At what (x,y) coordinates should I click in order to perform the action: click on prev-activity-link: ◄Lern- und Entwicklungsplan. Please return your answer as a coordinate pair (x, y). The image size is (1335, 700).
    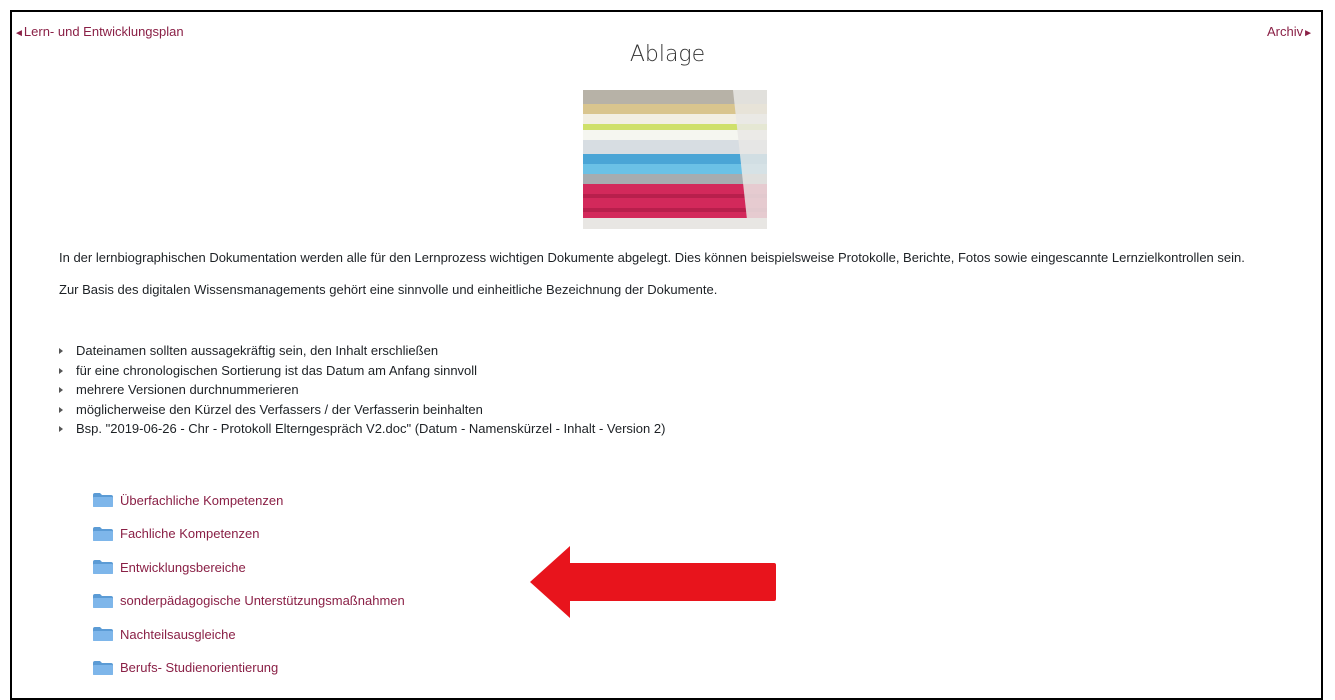
    Looking at the image, I should click on (99, 31).